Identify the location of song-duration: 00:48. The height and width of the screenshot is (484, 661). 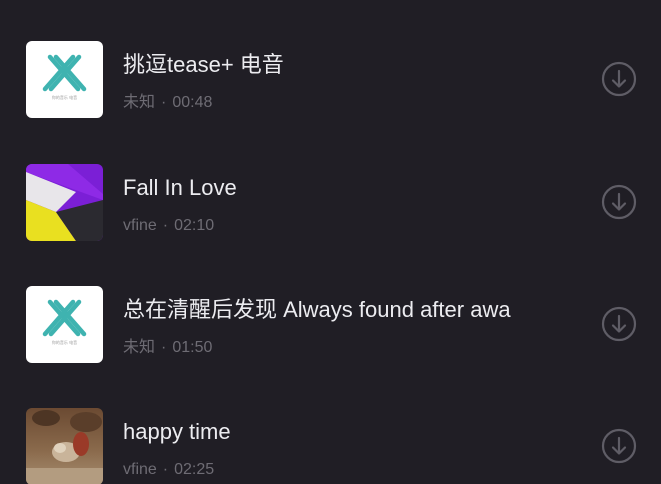
(192, 102).